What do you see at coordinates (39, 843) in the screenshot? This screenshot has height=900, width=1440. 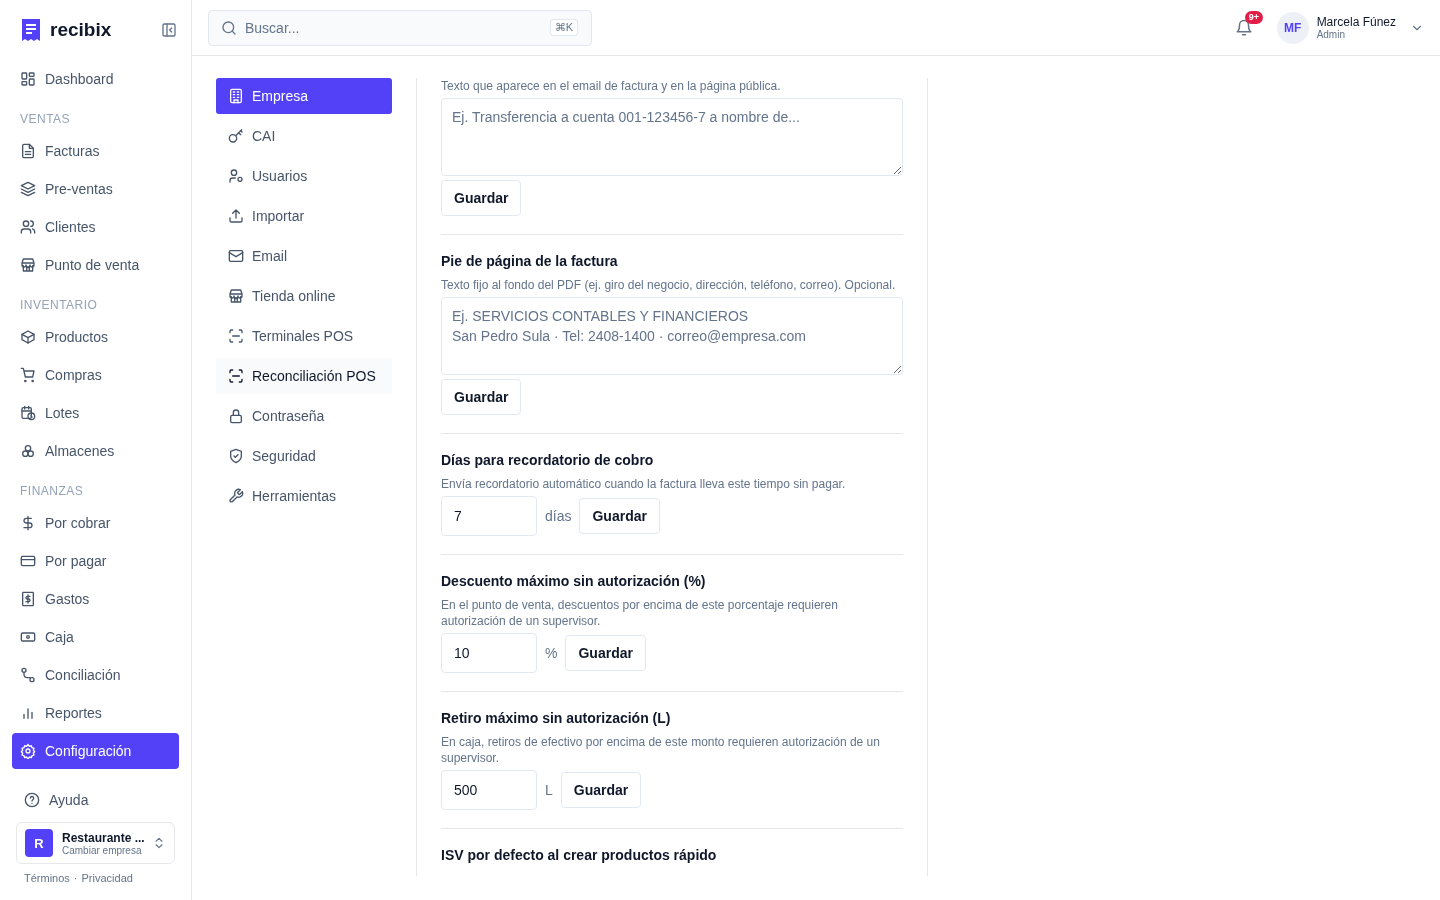 I see `company-avatar: R` at bounding box center [39, 843].